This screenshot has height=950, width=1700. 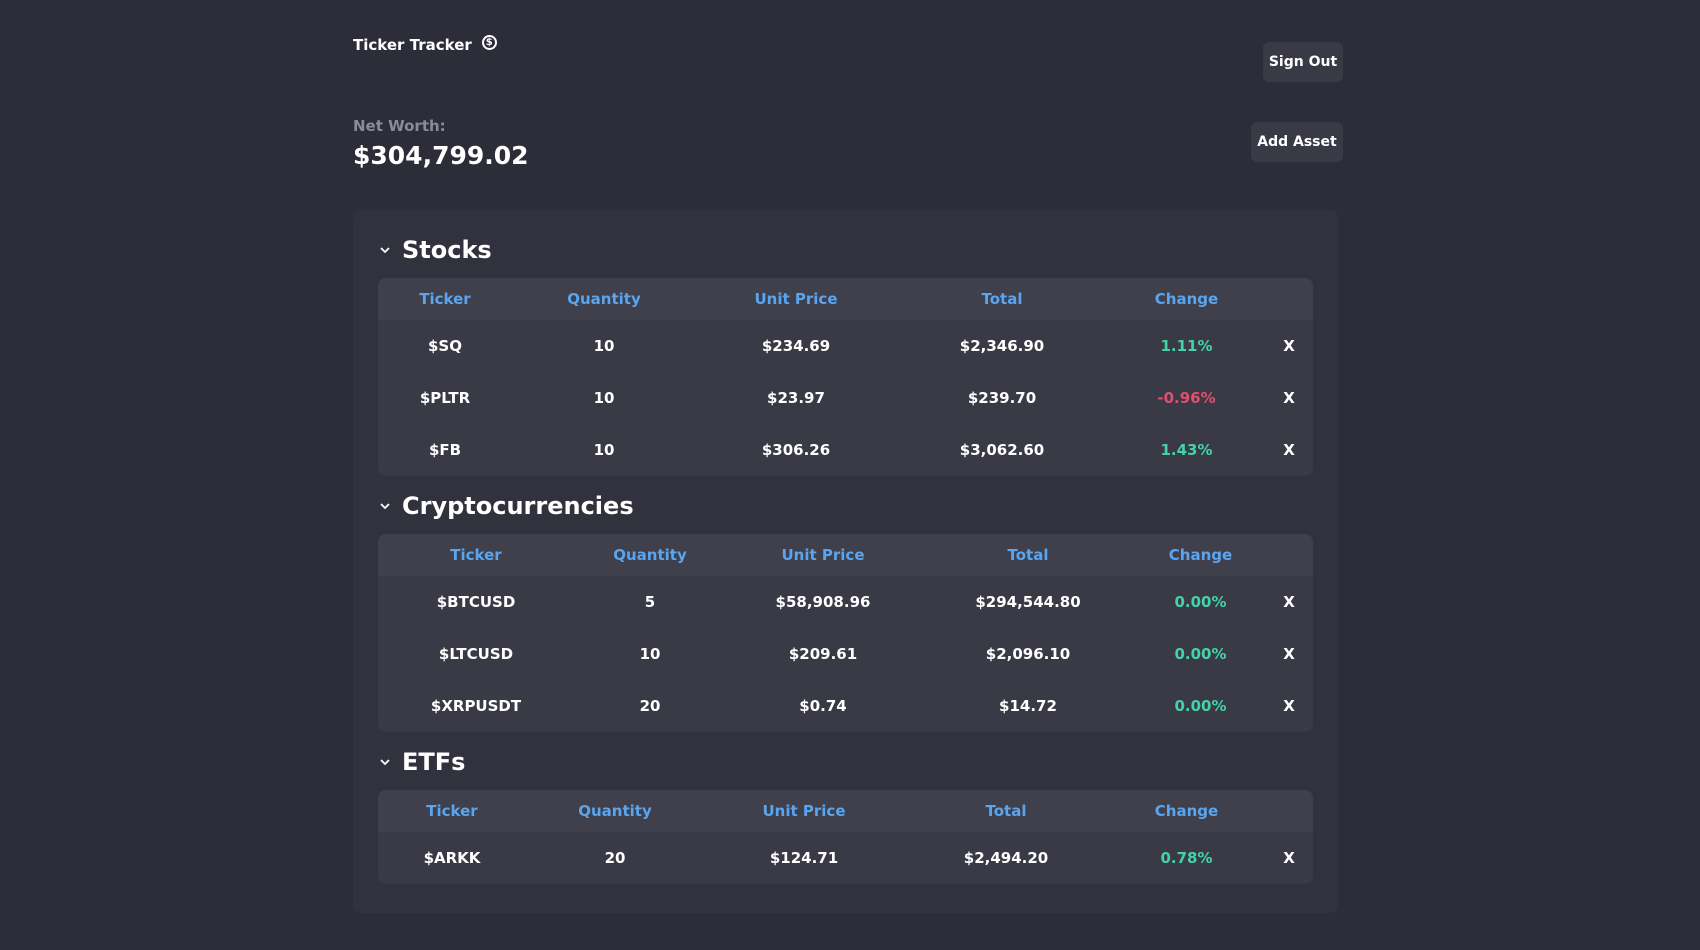 I want to click on app-brand: Ticker Tracker $, so click(x=425, y=44).